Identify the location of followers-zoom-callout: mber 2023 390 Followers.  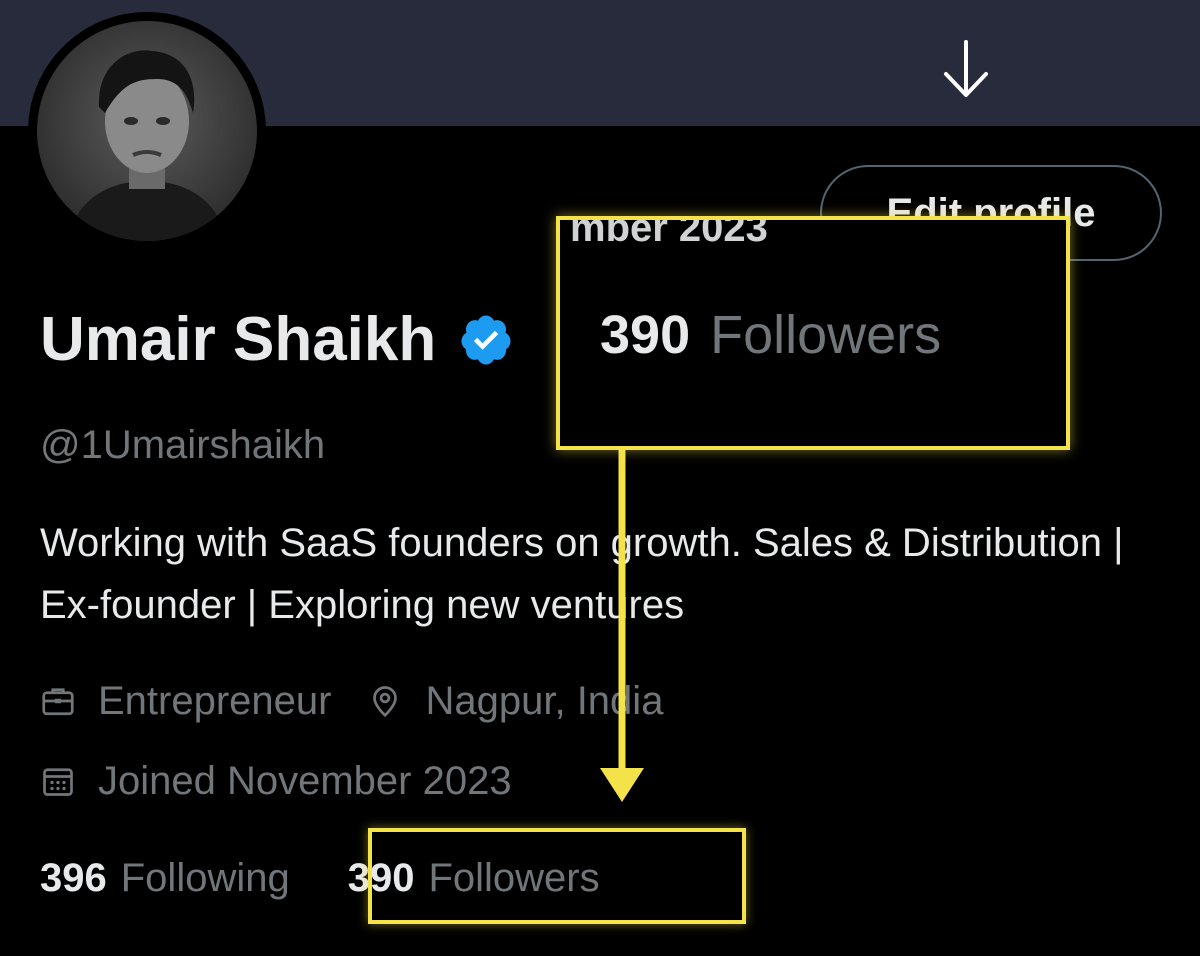
(813, 333).